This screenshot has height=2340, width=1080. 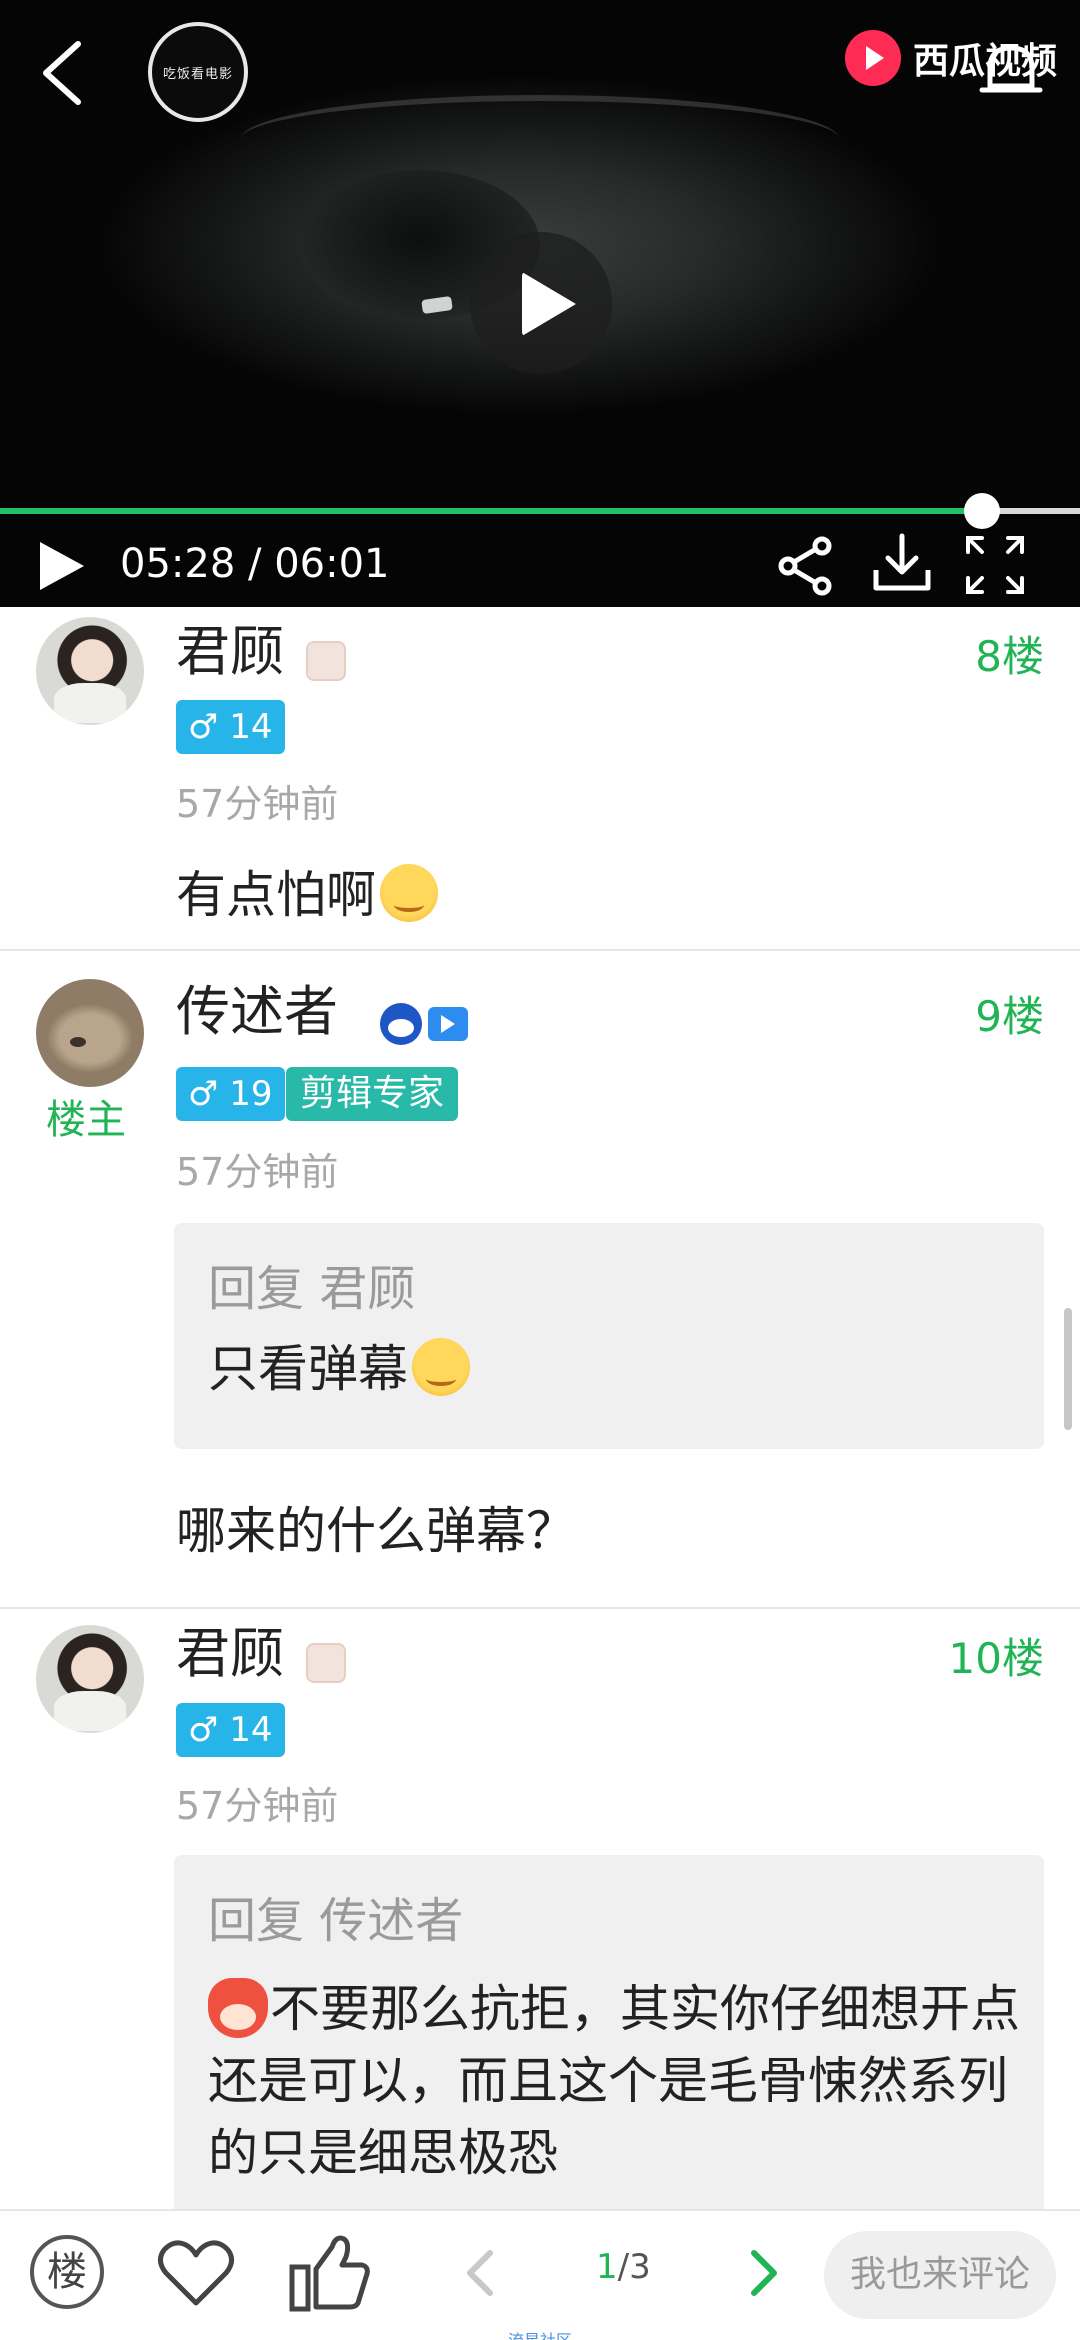 I want to click on brand-logo-icon, so click(x=873, y=58).